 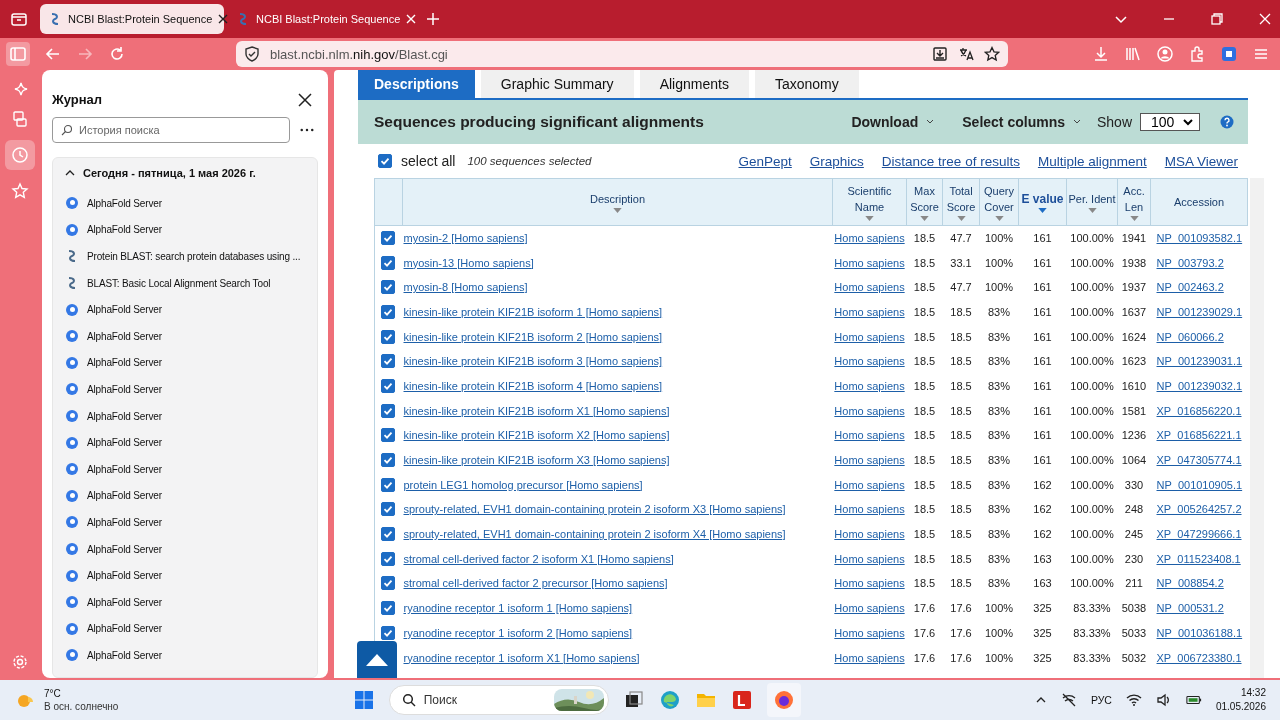 What do you see at coordinates (1199, 657) in the screenshot?
I see `table-link: XP_006723380.1` at bounding box center [1199, 657].